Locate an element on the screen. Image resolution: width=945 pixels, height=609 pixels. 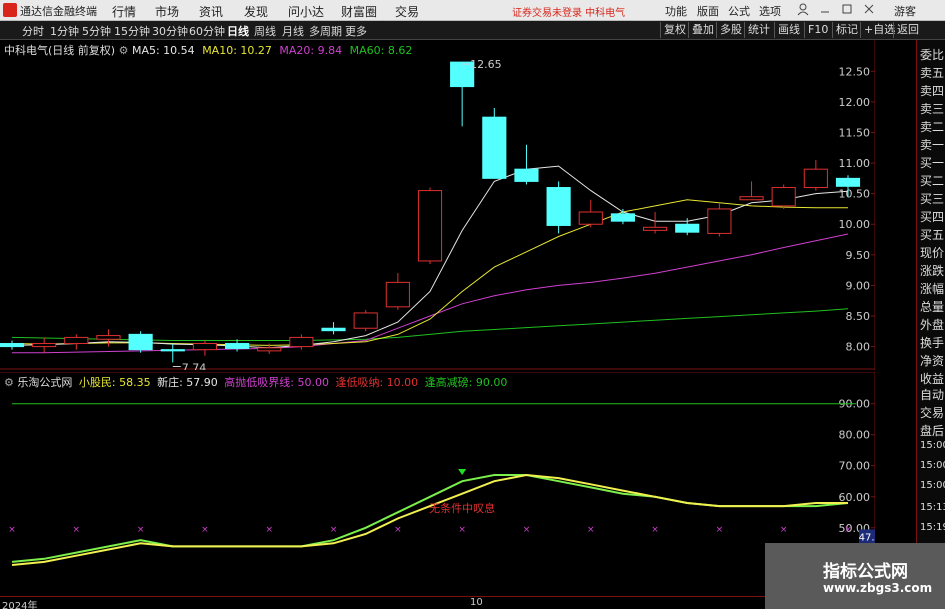
price-tick-label: 9.50 is located at coordinates (858, 255).